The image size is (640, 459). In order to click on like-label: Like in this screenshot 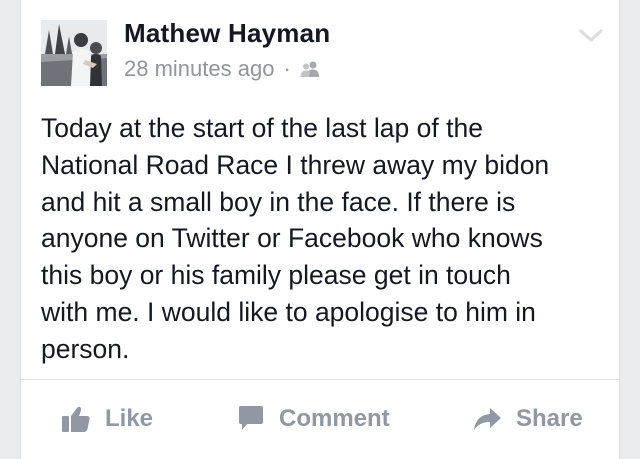, I will do `click(129, 418)`.